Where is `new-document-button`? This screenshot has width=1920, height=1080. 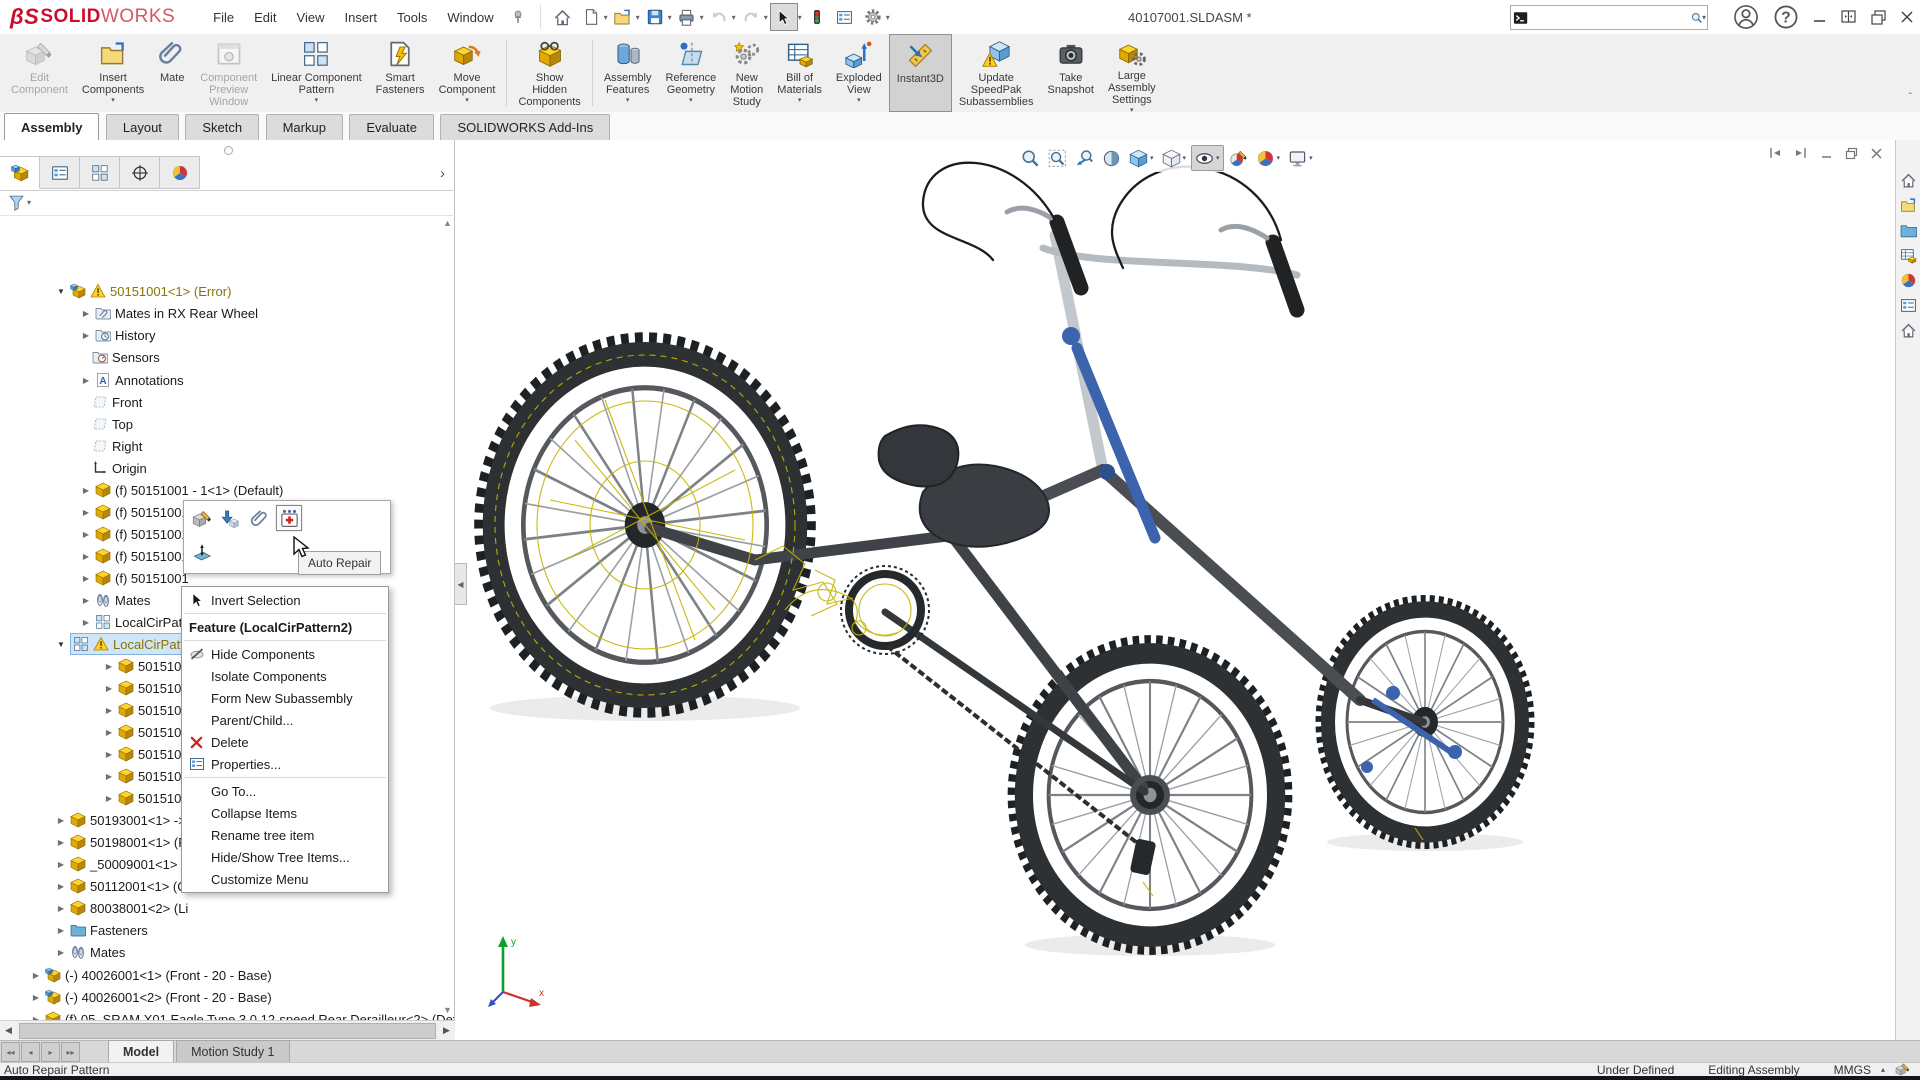 new-document-button is located at coordinates (591, 17).